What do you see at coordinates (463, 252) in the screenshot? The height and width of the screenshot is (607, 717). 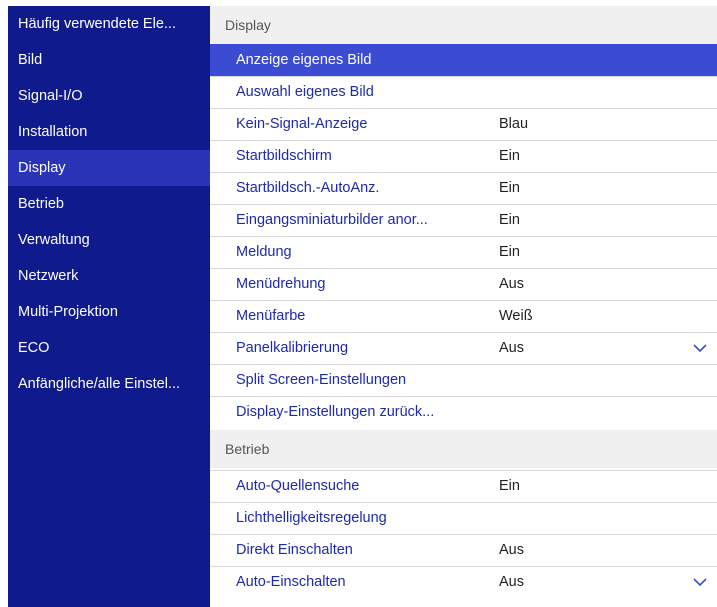 I see `menu-row-meldung: Meldung Ein` at bounding box center [463, 252].